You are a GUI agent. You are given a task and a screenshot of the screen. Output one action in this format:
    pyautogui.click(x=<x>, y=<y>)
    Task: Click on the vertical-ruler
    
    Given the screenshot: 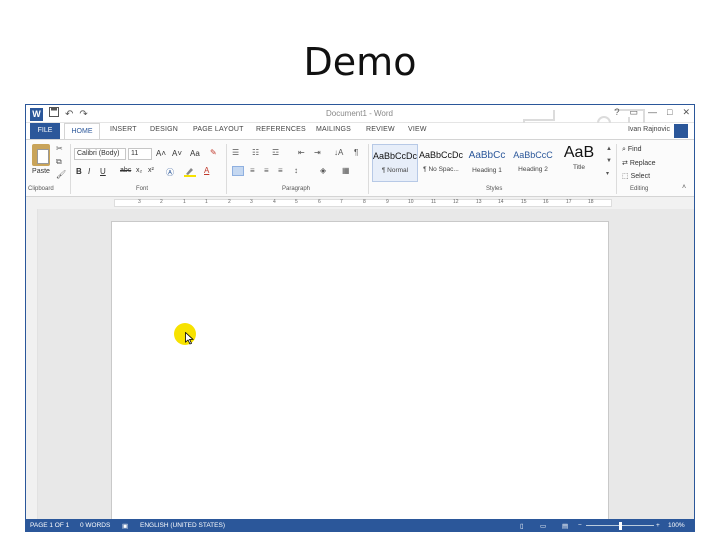 What is the action you would take?
    pyautogui.click(x=32, y=364)
    